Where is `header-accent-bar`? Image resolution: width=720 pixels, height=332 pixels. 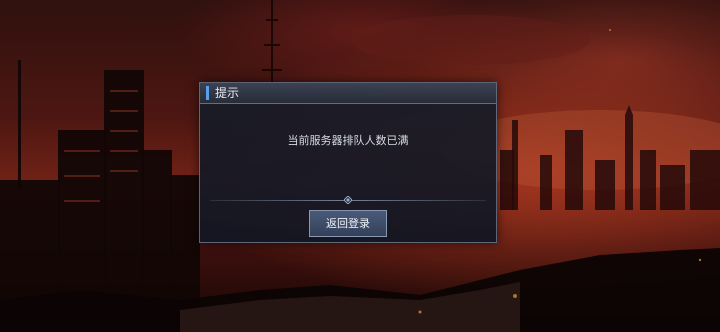
header-accent-bar is located at coordinates (207, 93).